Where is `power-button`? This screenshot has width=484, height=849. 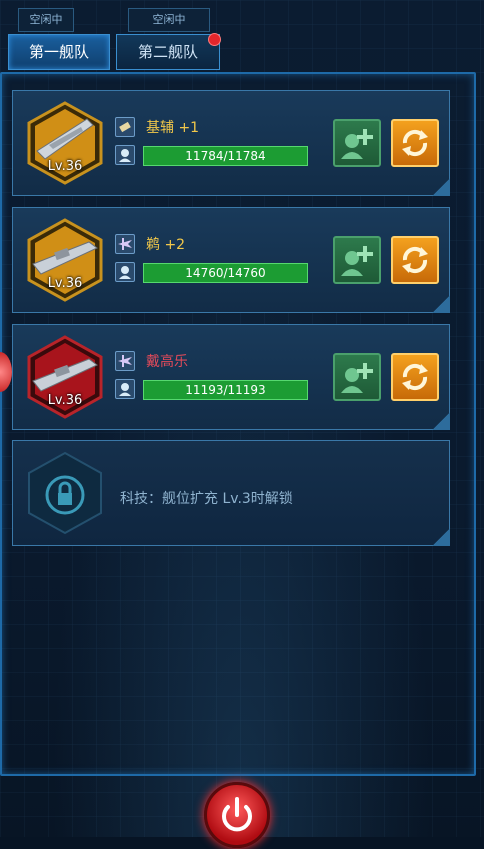 power-button is located at coordinates (237, 815).